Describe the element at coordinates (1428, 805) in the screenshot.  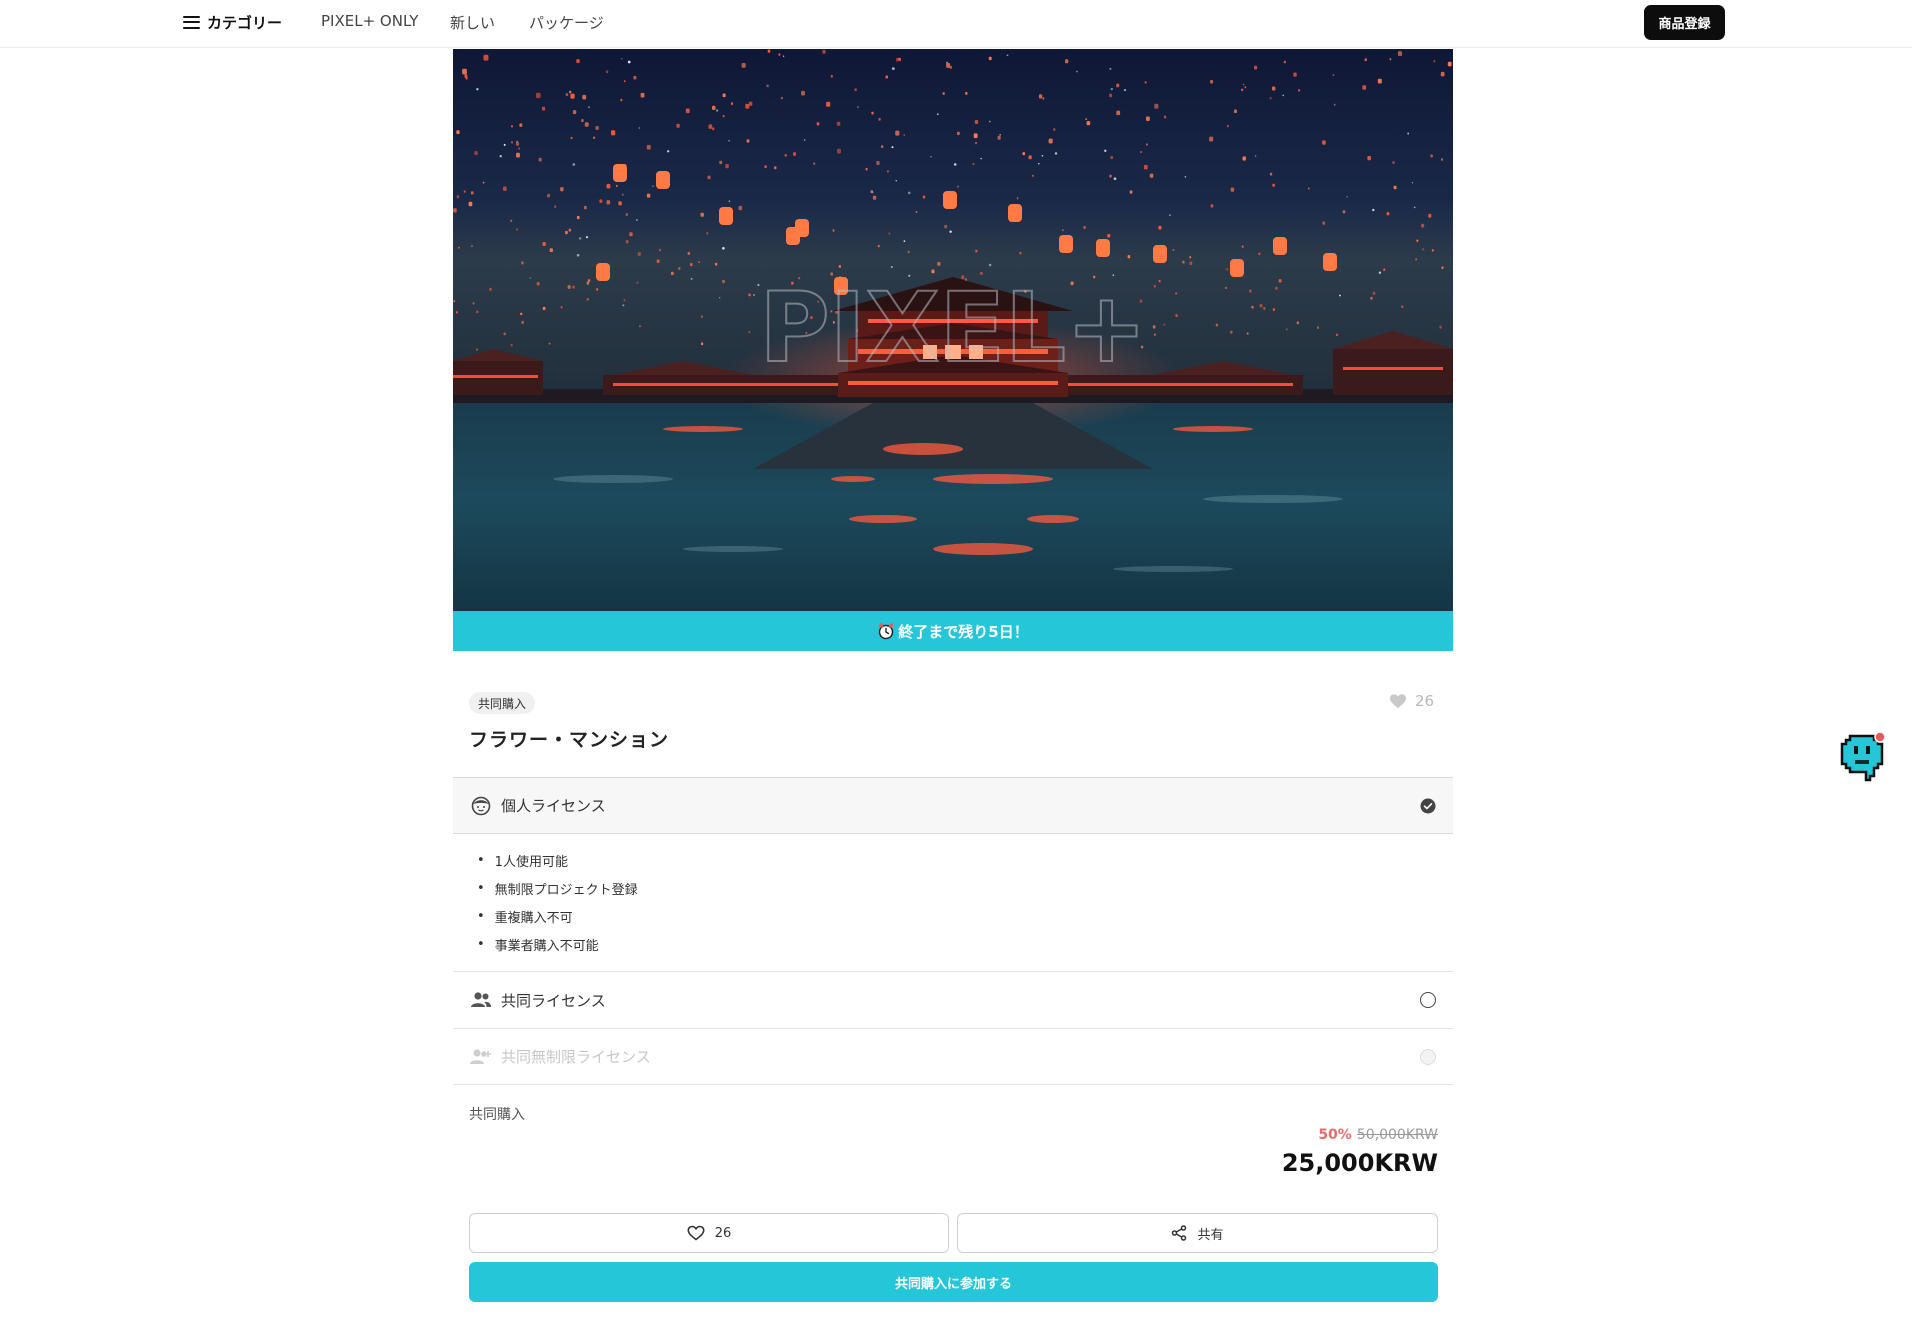
I see `check-circle-icon` at that location.